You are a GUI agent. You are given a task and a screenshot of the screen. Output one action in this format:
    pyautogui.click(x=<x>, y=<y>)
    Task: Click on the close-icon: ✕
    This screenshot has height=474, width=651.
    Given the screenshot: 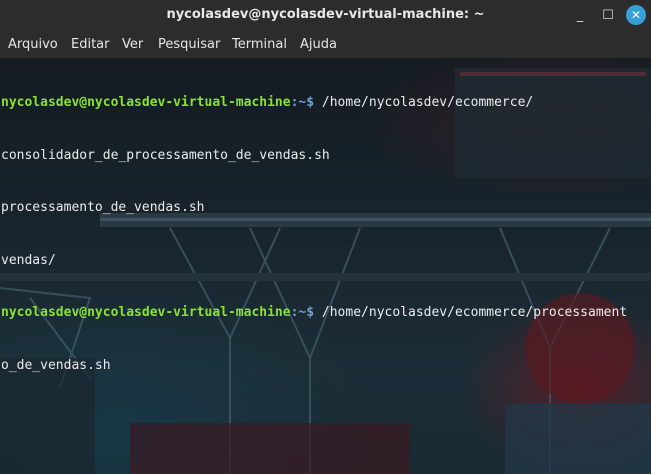 What is the action you would take?
    pyautogui.click(x=636, y=15)
    